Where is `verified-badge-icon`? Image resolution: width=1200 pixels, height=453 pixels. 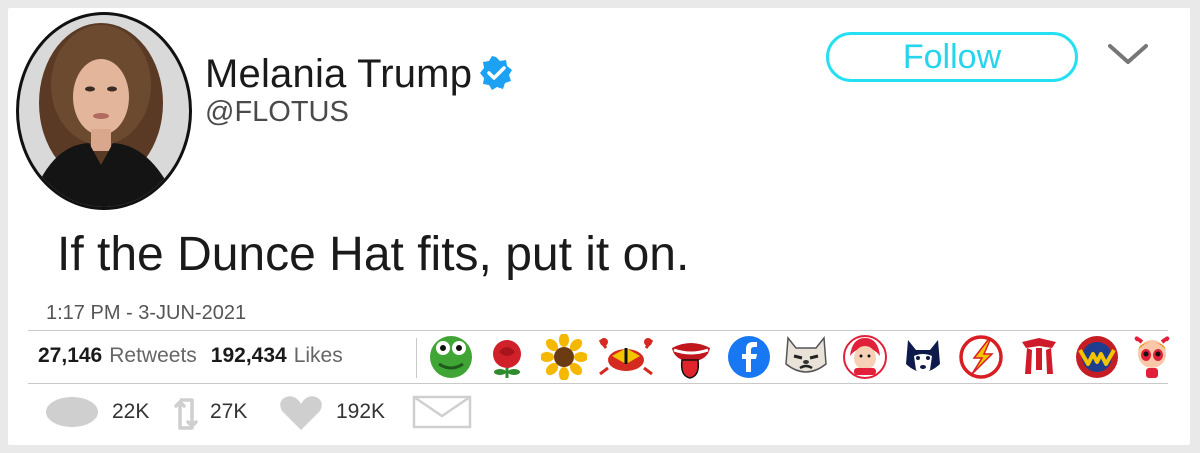
verified-badge-icon is located at coordinates (496, 75).